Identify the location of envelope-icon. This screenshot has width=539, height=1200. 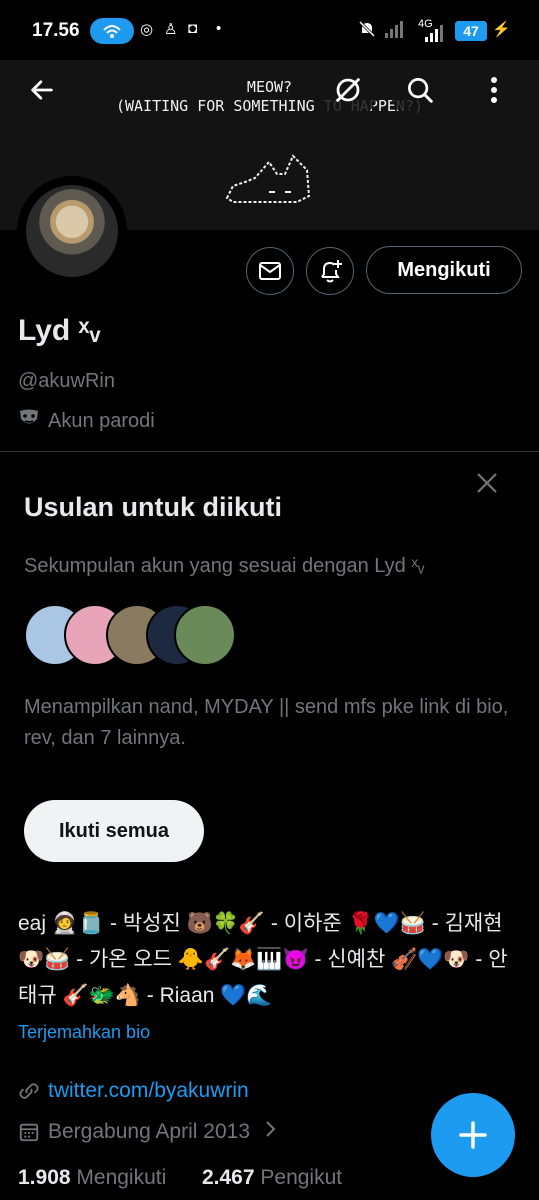
(270, 271).